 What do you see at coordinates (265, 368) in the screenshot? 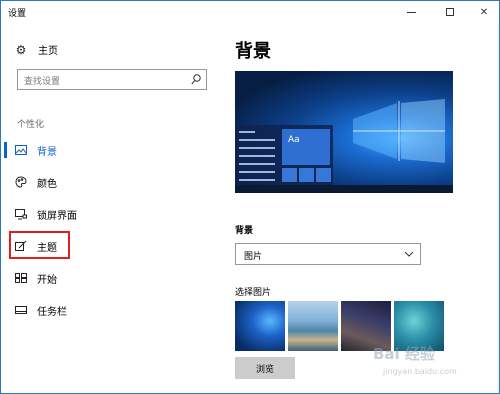
I see `browse-button: 浏览` at bounding box center [265, 368].